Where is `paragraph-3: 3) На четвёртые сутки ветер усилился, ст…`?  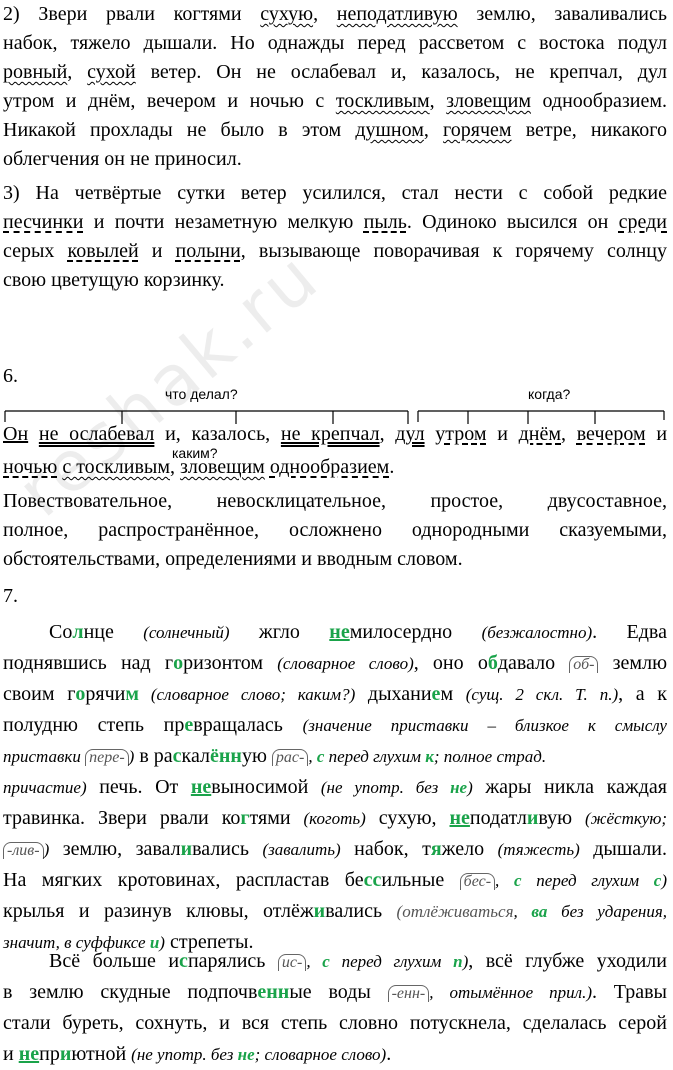 paragraph-3: 3) На четвёртые сутки ветер усилился, ст… is located at coordinates (335, 237).